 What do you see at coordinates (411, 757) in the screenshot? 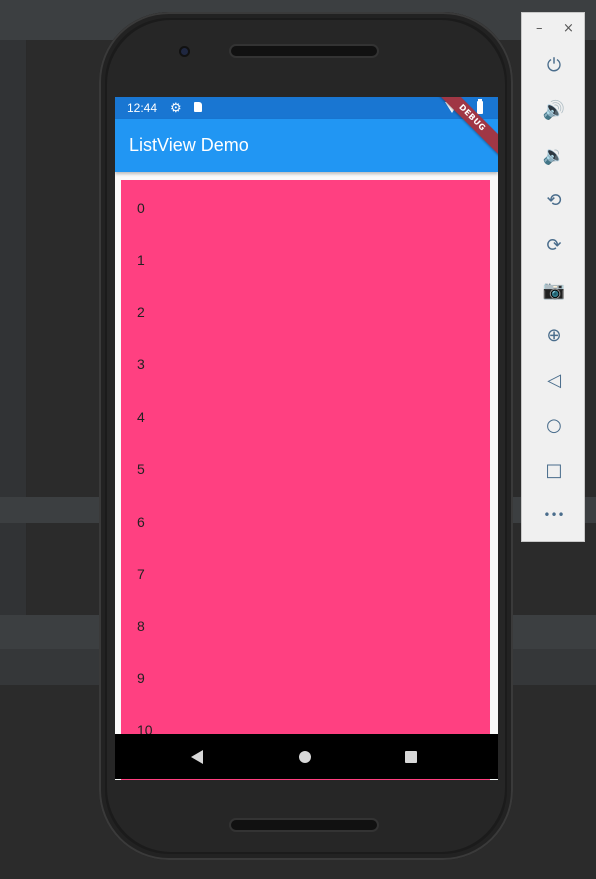
I see `recents-icon` at bounding box center [411, 757].